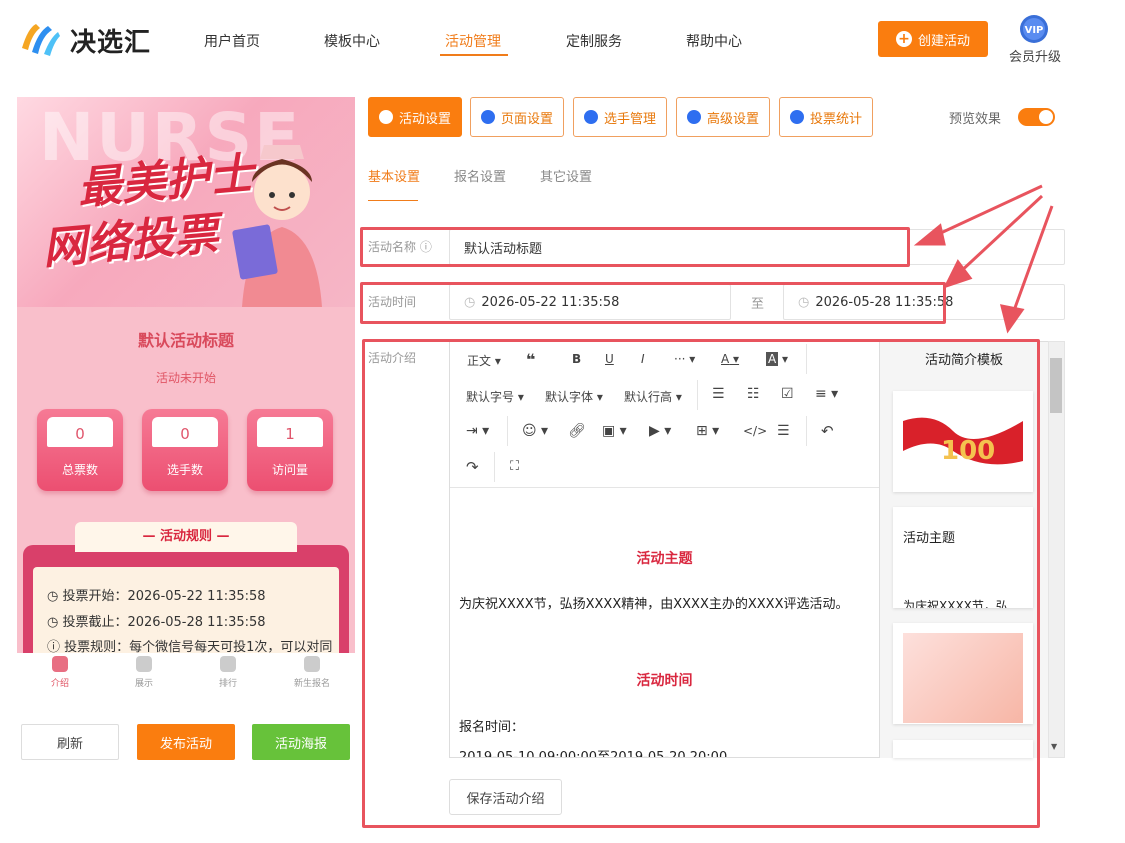  Describe the element at coordinates (290, 450) in the screenshot. I see `stat-visits: 1 访问量` at that location.